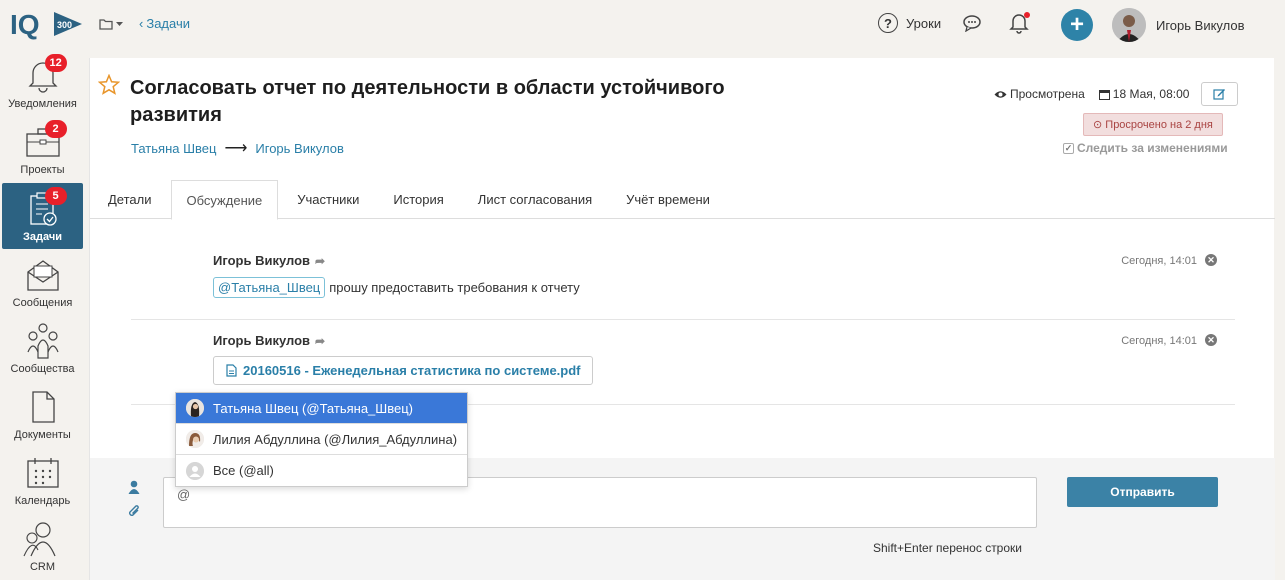 The width and height of the screenshot is (1285, 580). Describe the element at coordinates (106, 24) in the screenshot. I see `folder-icon` at that location.